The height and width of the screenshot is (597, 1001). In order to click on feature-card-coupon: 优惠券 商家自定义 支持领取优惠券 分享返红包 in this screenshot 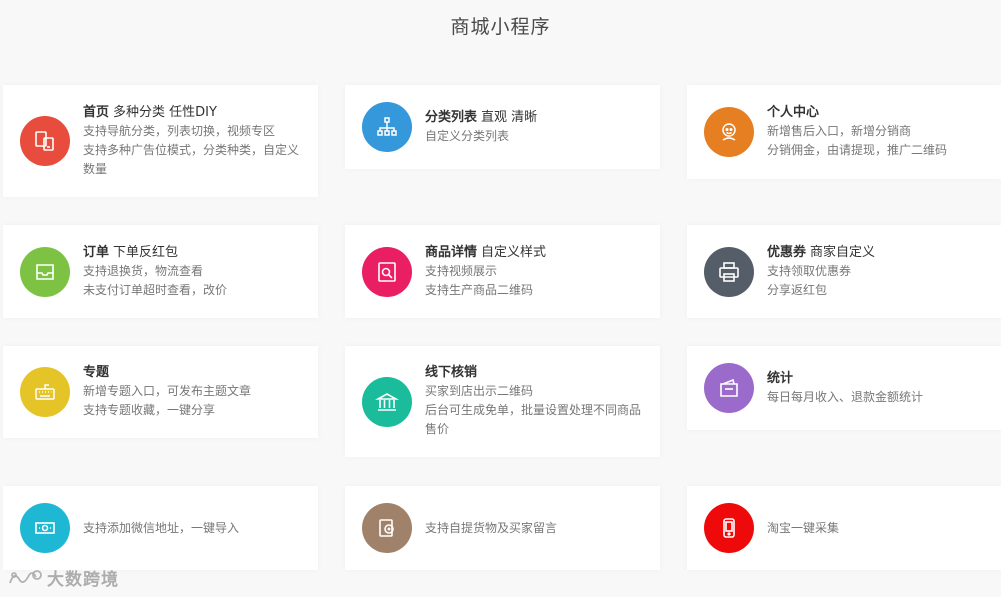, I will do `click(844, 271)`.